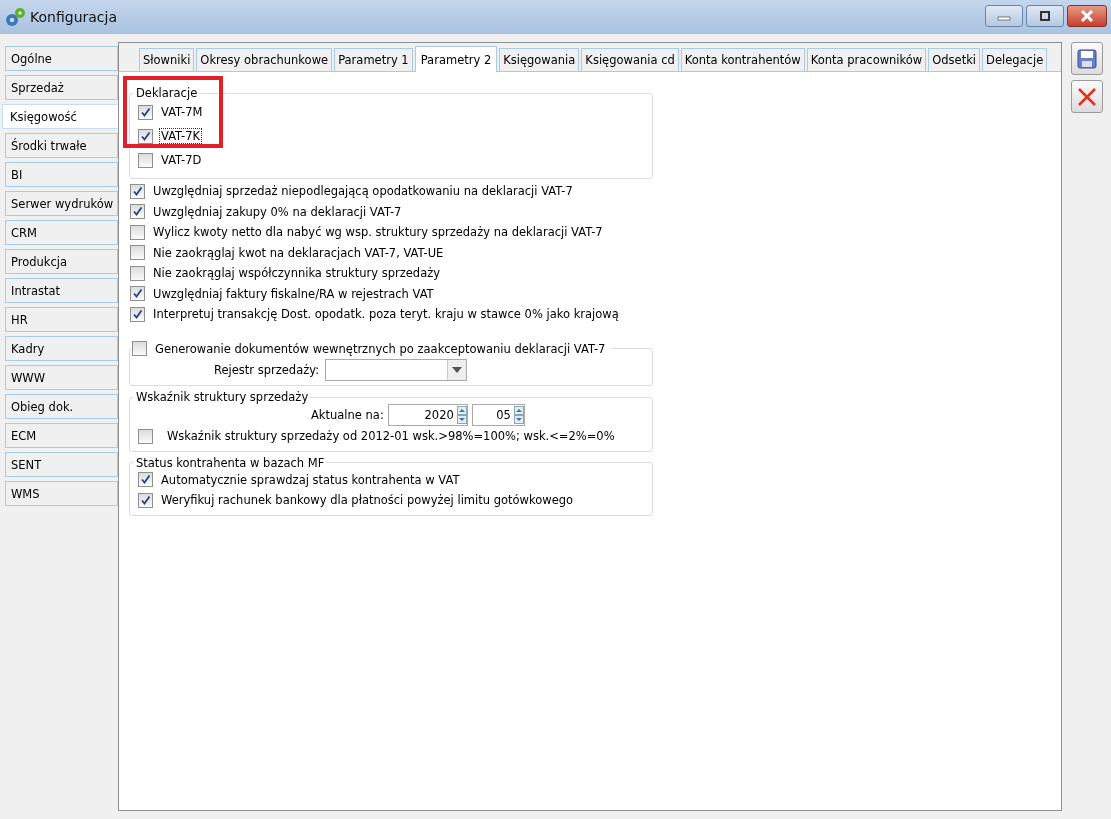  What do you see at coordinates (310, 479) in the screenshot?
I see `checkbox-label: Automatycznie sprawdzaj status kontrahenta w VAT` at bounding box center [310, 479].